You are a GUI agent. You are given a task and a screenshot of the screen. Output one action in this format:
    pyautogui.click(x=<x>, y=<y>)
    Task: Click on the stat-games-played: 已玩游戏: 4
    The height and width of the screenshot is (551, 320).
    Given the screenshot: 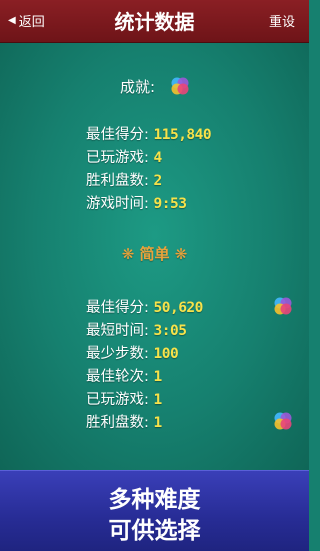 What is the action you would take?
    pyautogui.click(x=124, y=158)
    